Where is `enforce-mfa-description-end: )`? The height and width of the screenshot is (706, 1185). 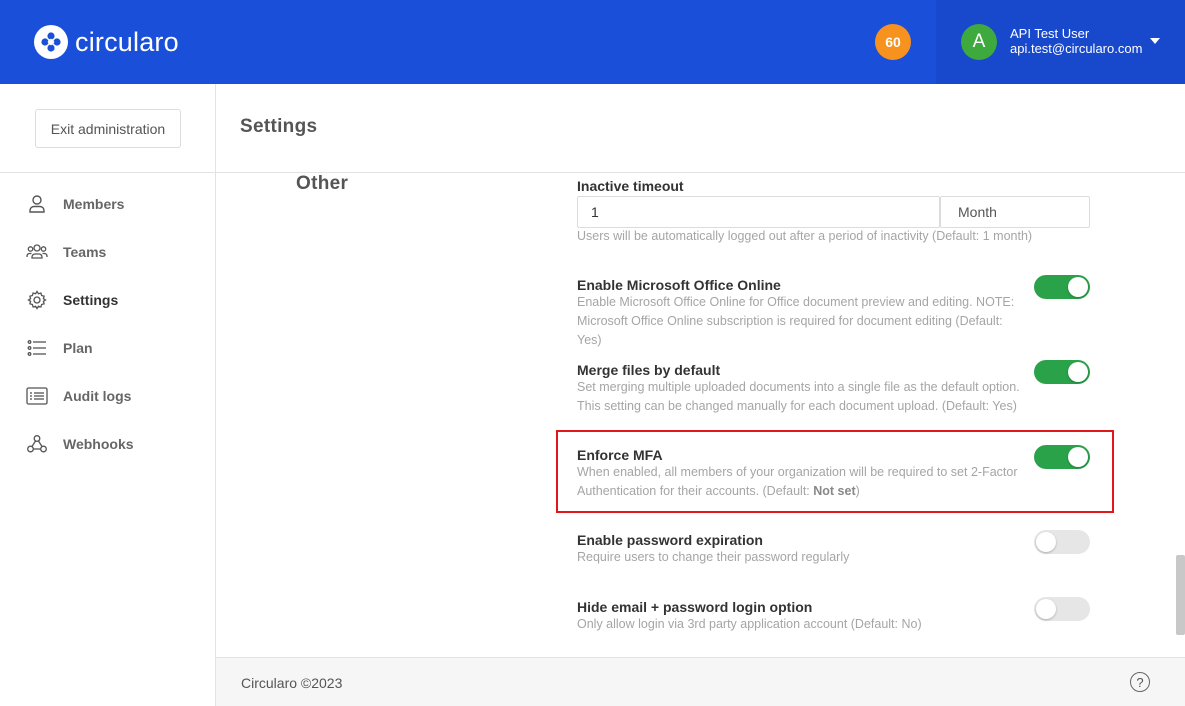
enforce-mfa-description-end: ) is located at coordinates (857, 491).